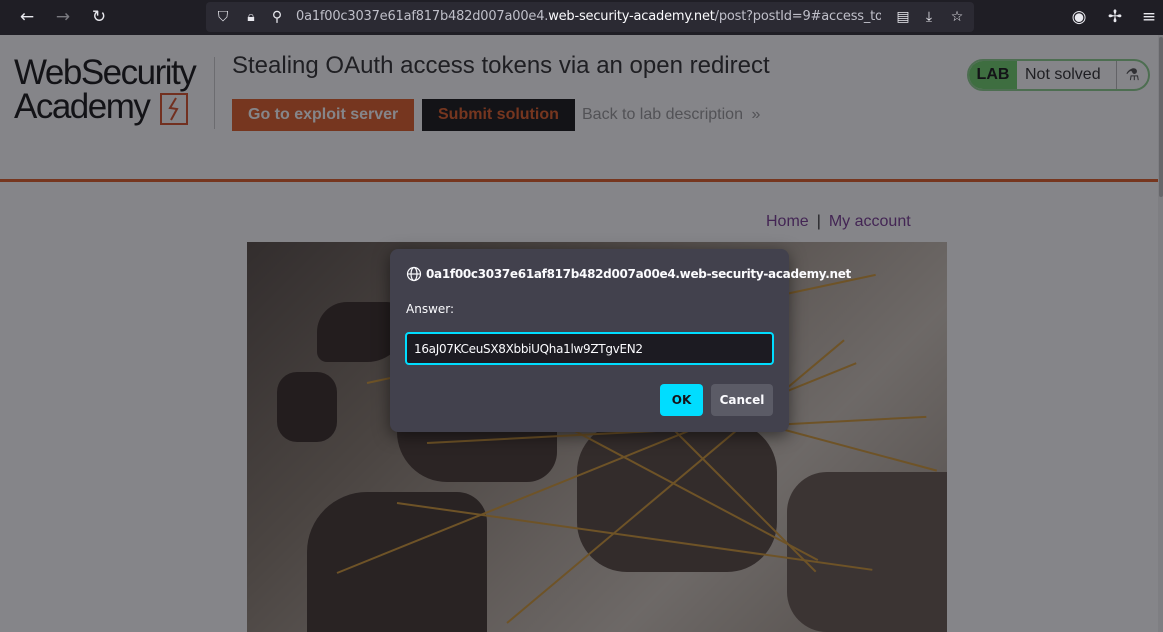 Image resolution: width=1163 pixels, height=632 pixels. I want to click on save-to-pocket-icon: ⤓, so click(929, 17).